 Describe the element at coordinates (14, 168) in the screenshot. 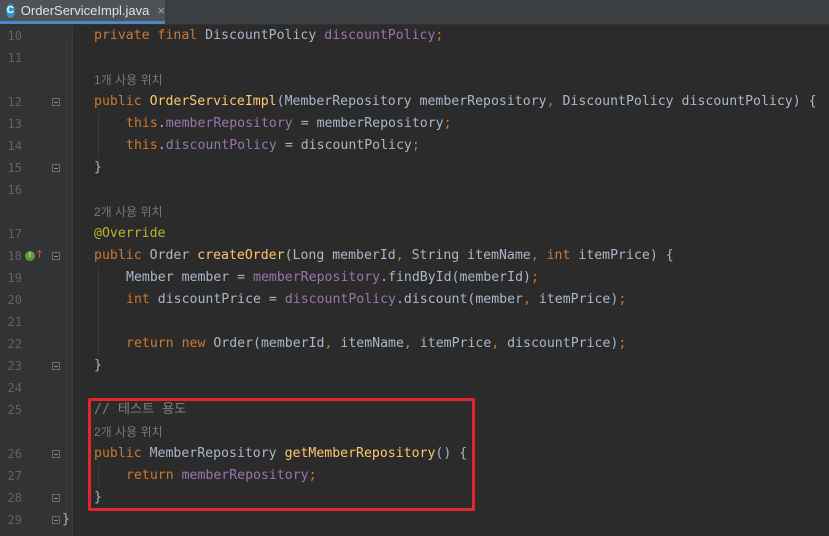

I see `line-number: 15` at that location.